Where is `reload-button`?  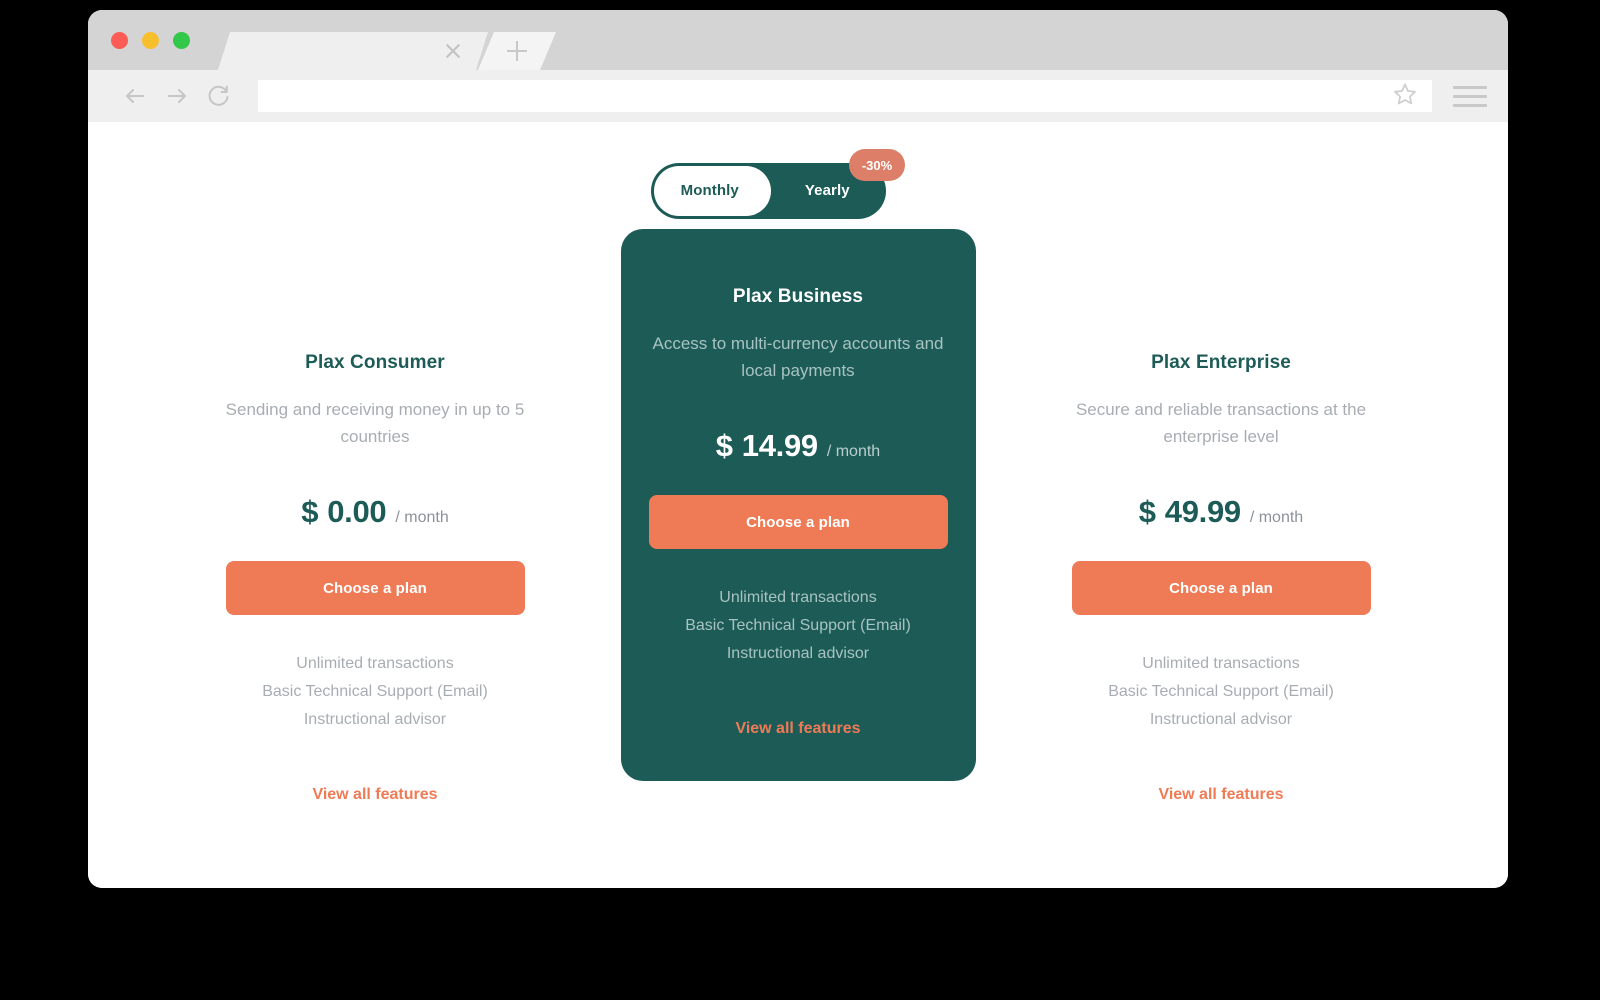
reload-button is located at coordinates (219, 96).